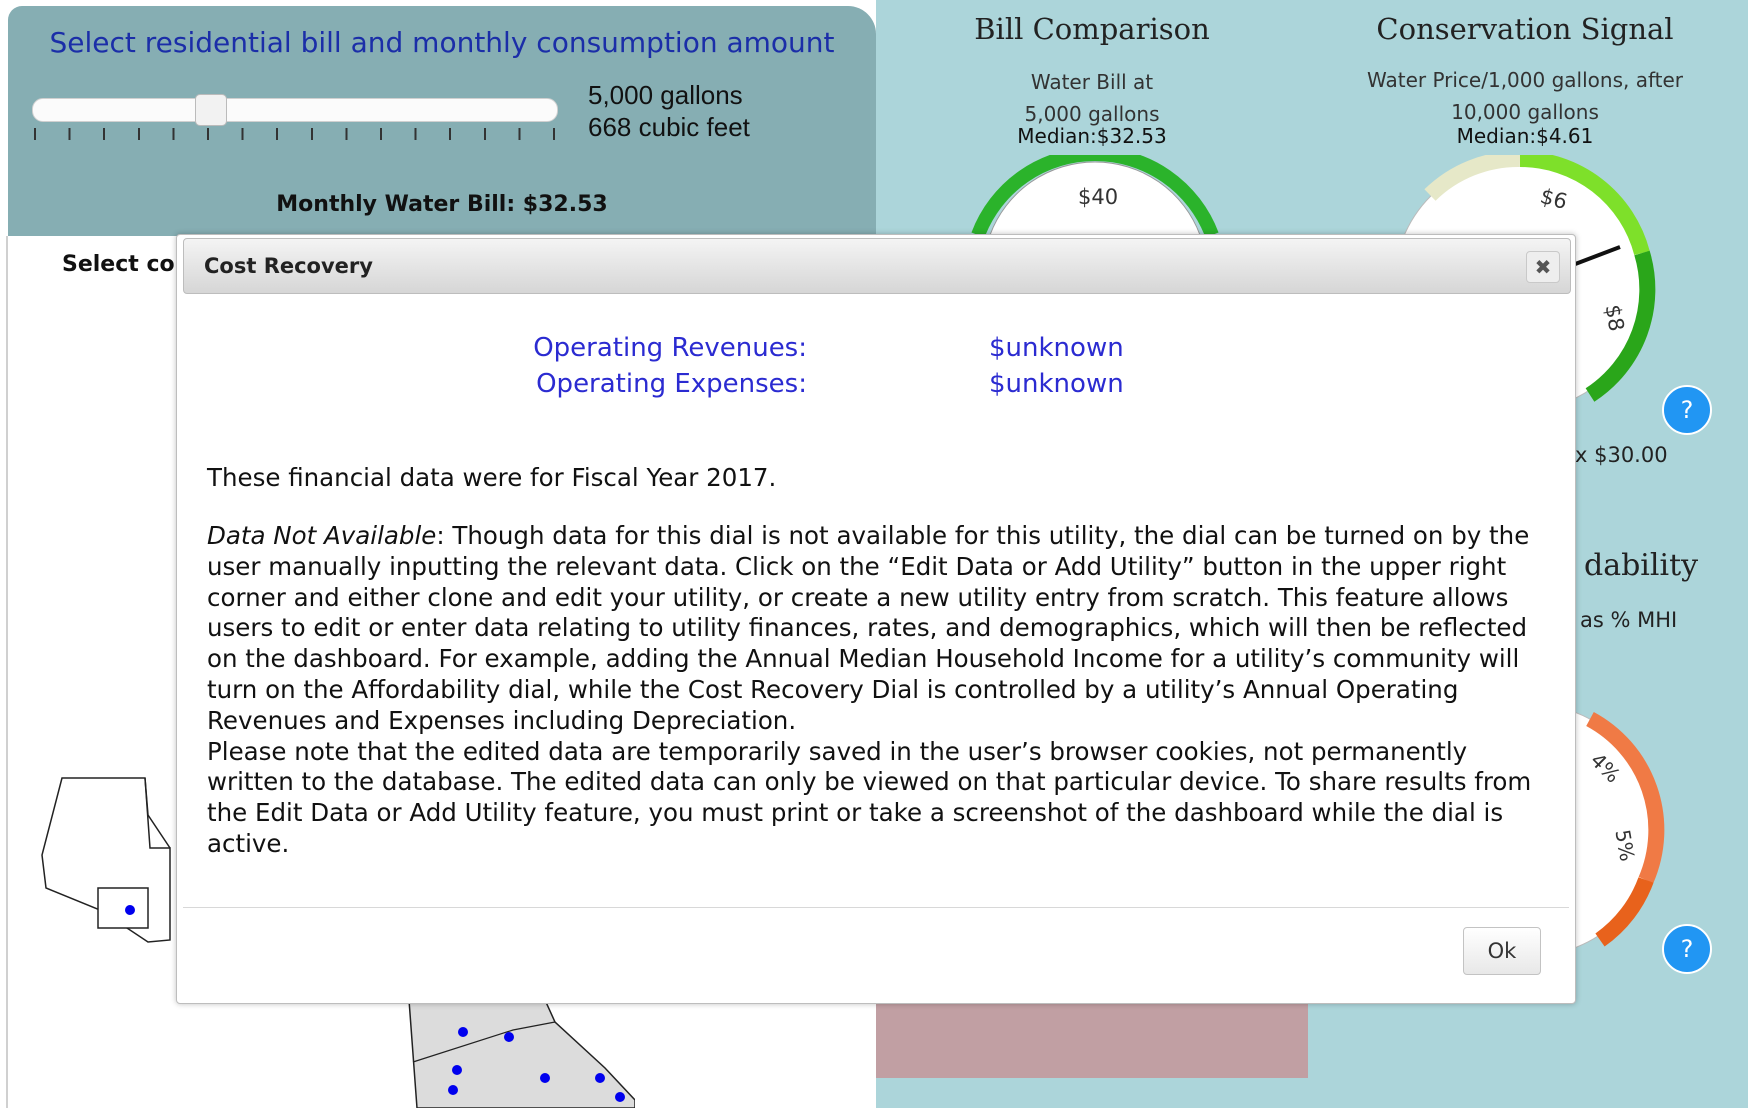  I want to click on ok-button: Ok, so click(1502, 951).